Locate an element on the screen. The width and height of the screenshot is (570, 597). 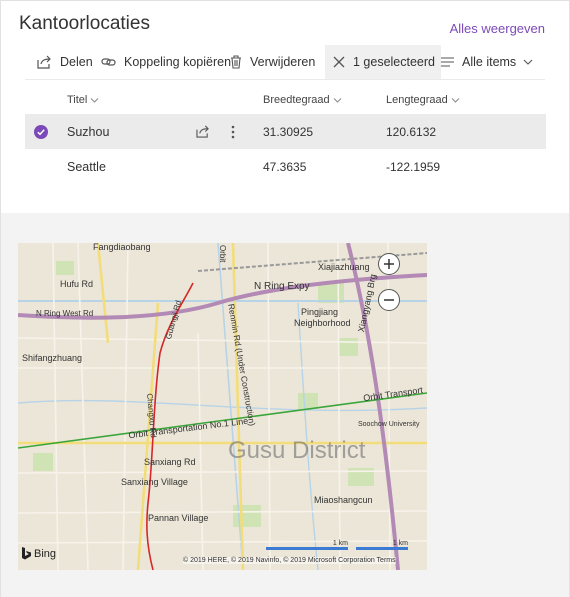
map-label: Neighborhood is located at coordinates (322, 323).